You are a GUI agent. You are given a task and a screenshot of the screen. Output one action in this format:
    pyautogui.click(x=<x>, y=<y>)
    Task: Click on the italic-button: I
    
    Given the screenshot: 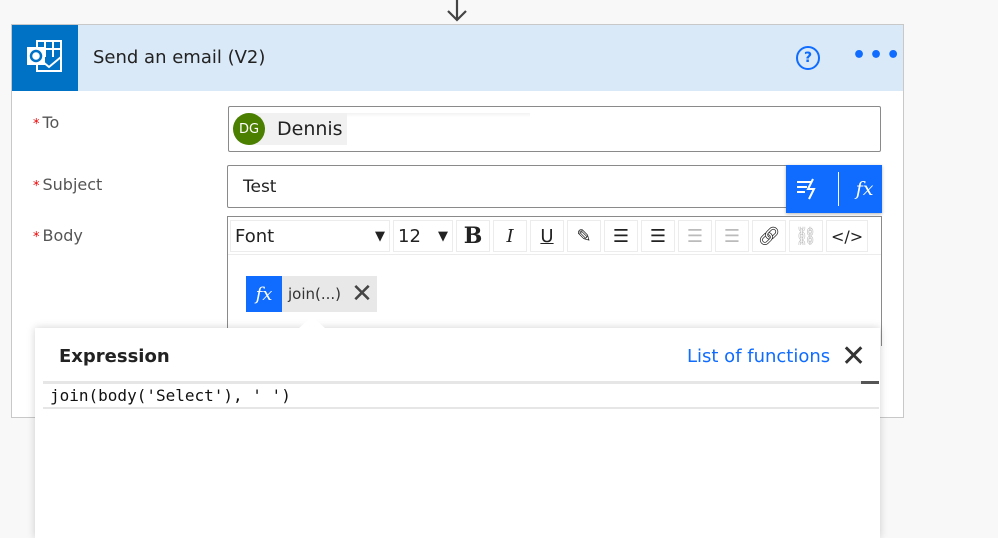 What is the action you would take?
    pyautogui.click(x=510, y=236)
    